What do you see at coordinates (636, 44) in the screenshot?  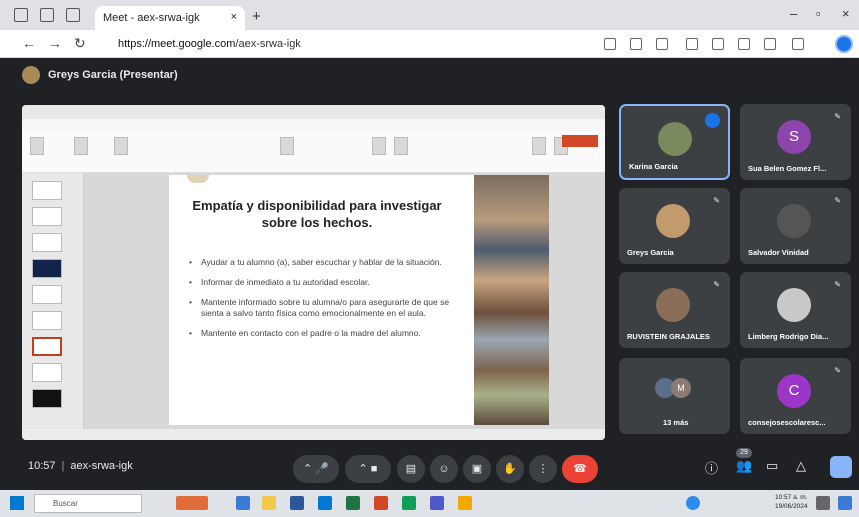 I see `read-aloud-icon` at bounding box center [636, 44].